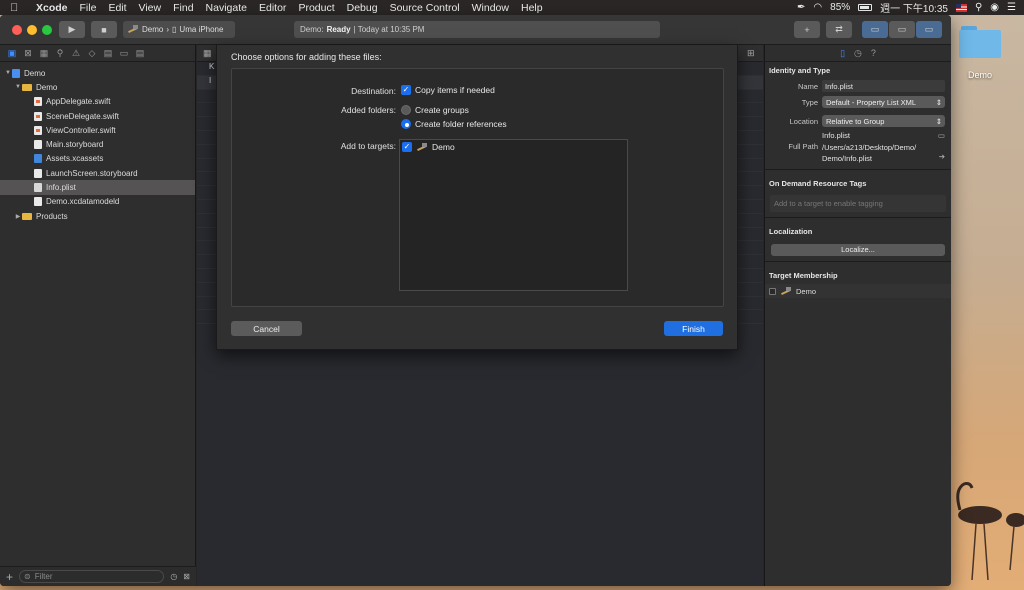 The width and height of the screenshot is (1024, 590). What do you see at coordinates (435, 110) in the screenshot?
I see `create-groups-option: Create groups` at bounding box center [435, 110].